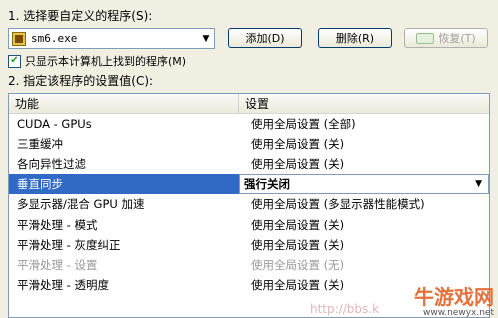 Image resolution: width=498 pixels, height=318 pixels. I want to click on row-setting: 使用全局设置 (无), so click(298, 264).